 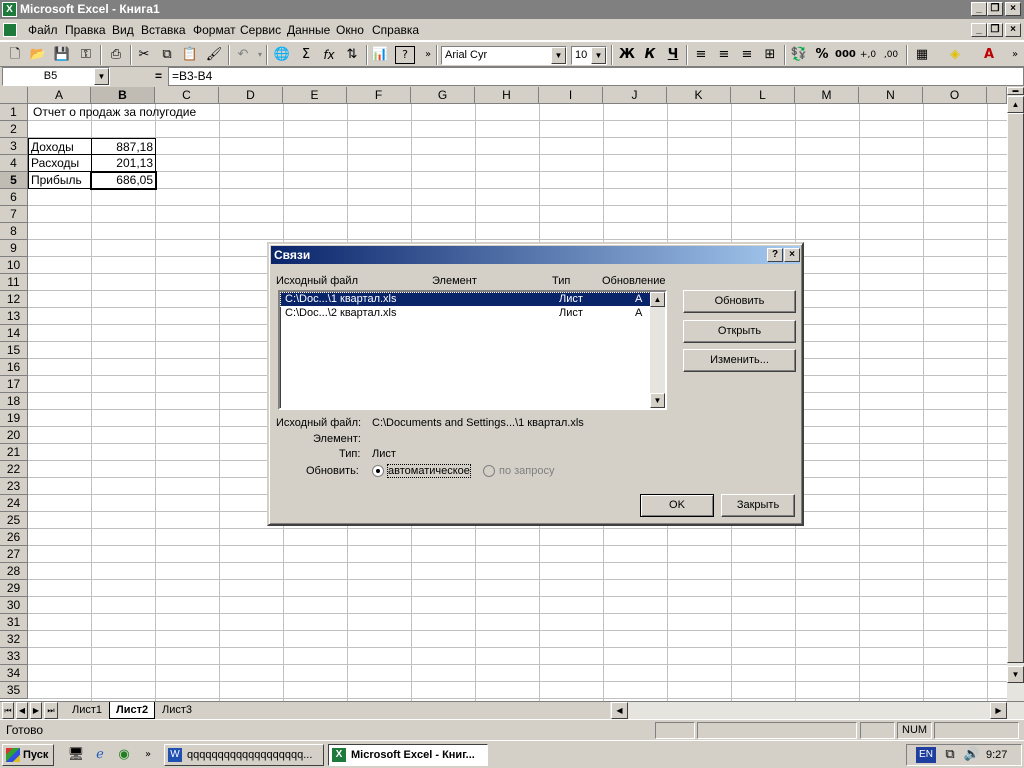 I want to click on toolbar-options-icon: », so click(x=428, y=55).